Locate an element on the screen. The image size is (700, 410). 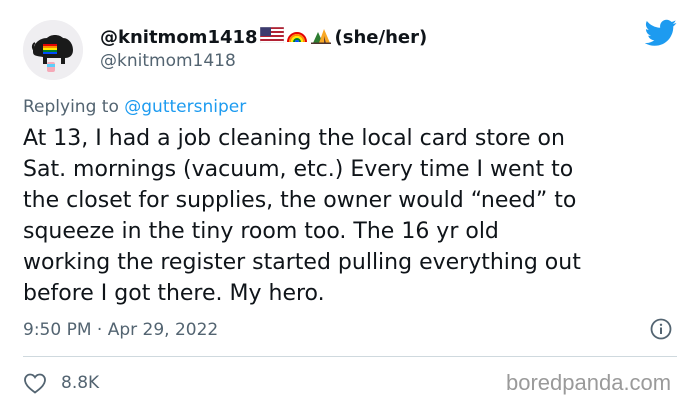
author-name-row: @knitmom1418 (she/her) is located at coordinates (263, 37).